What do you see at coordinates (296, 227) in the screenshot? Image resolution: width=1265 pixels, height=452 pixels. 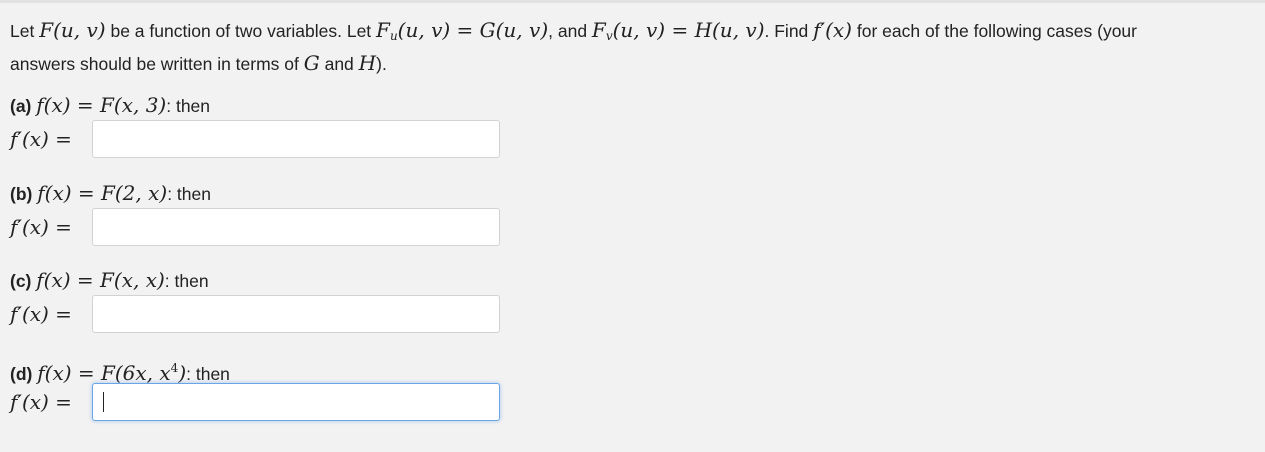 I see `part-b-answer-input` at bounding box center [296, 227].